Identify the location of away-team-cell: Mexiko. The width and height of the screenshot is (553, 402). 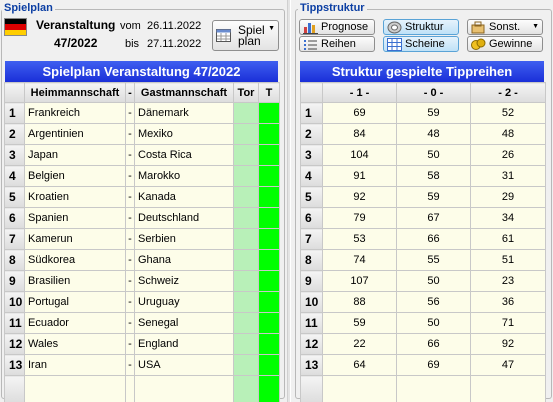
(184, 134).